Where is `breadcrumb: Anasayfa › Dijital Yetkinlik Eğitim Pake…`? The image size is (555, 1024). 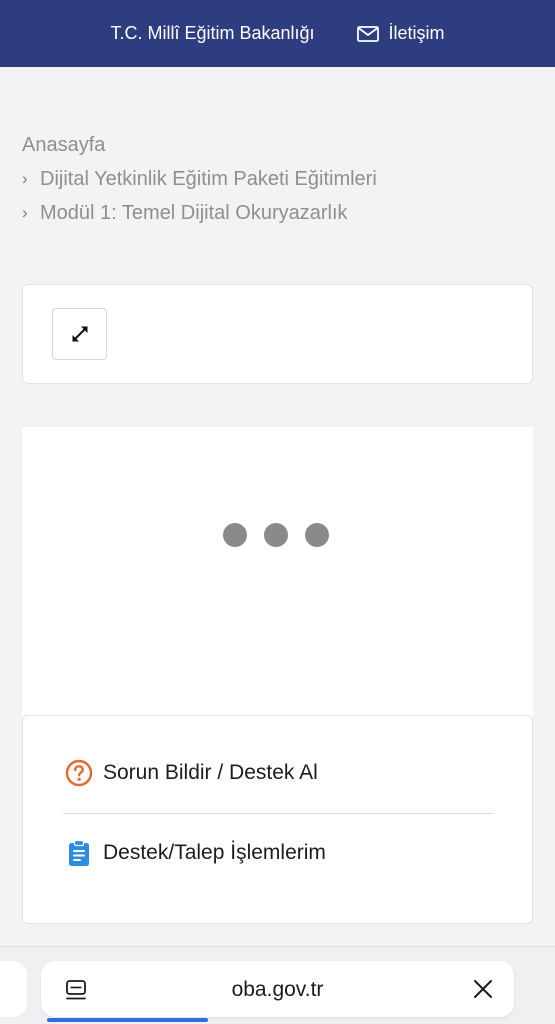
breadcrumb: Anasayfa › Dijital Yetkinlik Eğitim Pake… is located at coordinates (199, 179).